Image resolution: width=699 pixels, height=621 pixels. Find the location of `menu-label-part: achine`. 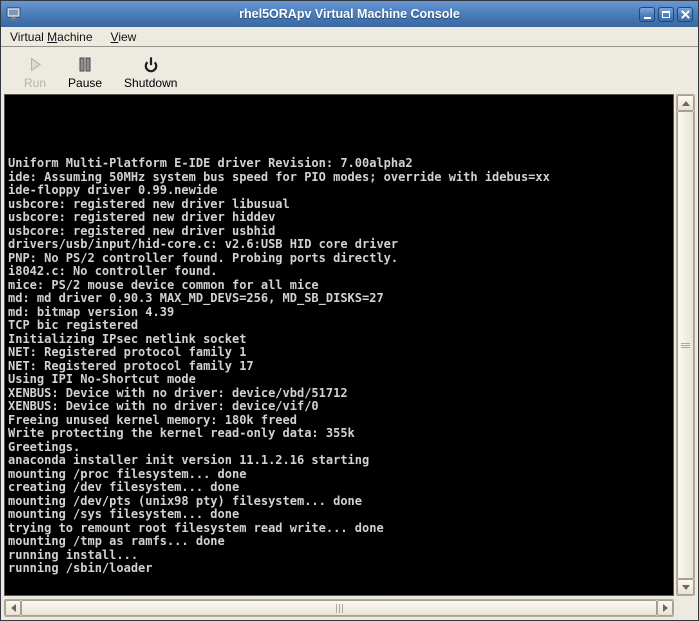

menu-label-part: achine is located at coordinates (75, 36).